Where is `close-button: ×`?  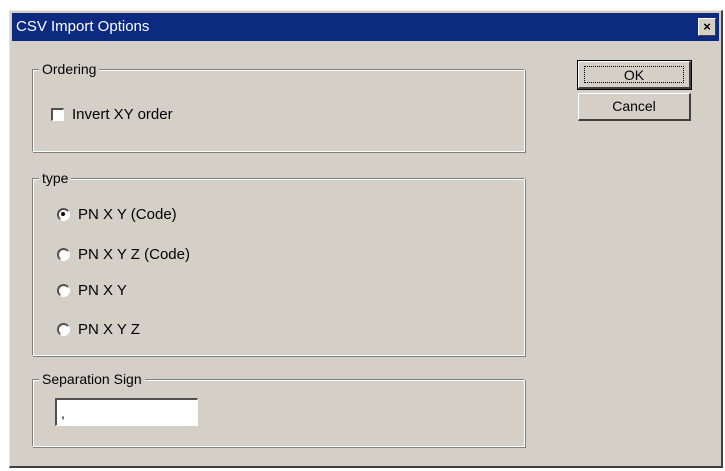
close-button: × is located at coordinates (707, 27).